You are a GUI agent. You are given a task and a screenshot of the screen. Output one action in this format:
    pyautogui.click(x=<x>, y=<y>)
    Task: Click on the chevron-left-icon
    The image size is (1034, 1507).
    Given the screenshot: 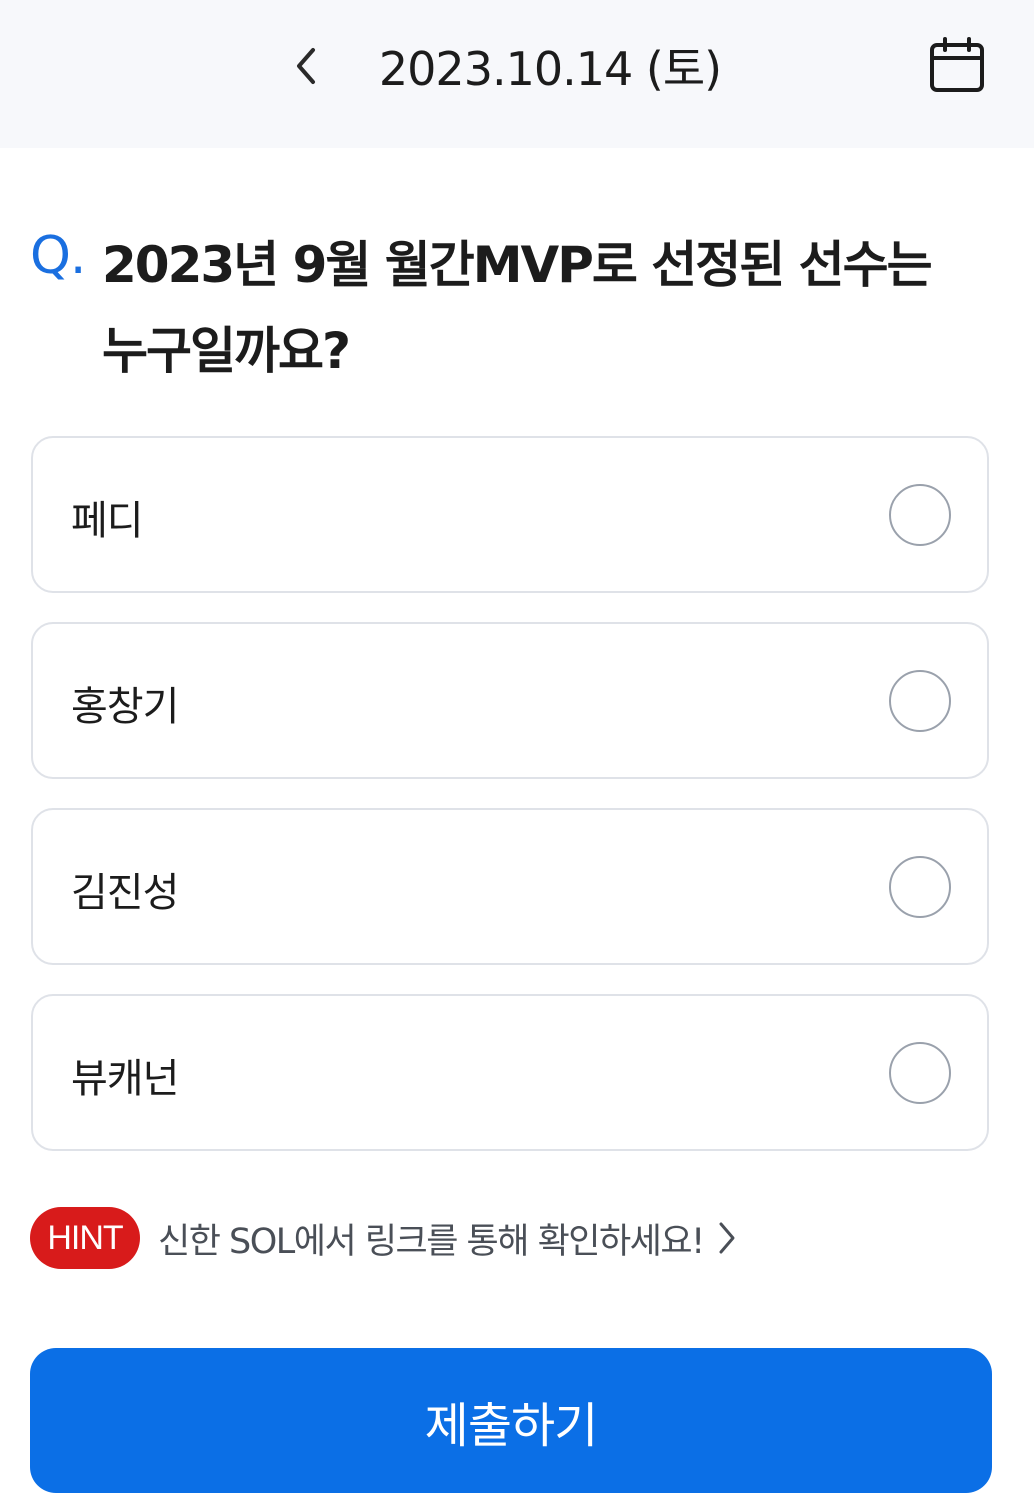 What is the action you would take?
    pyautogui.click(x=306, y=66)
    